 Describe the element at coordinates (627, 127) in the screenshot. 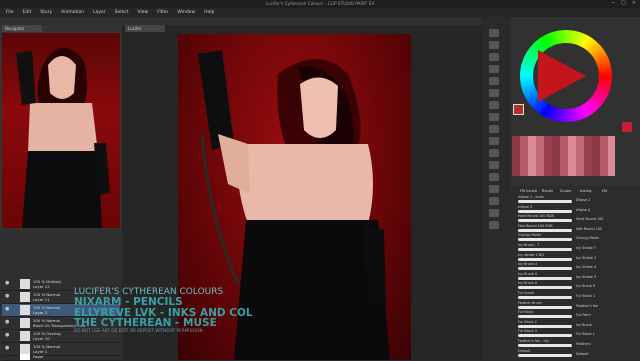

I see `sub-color-swatch` at that location.